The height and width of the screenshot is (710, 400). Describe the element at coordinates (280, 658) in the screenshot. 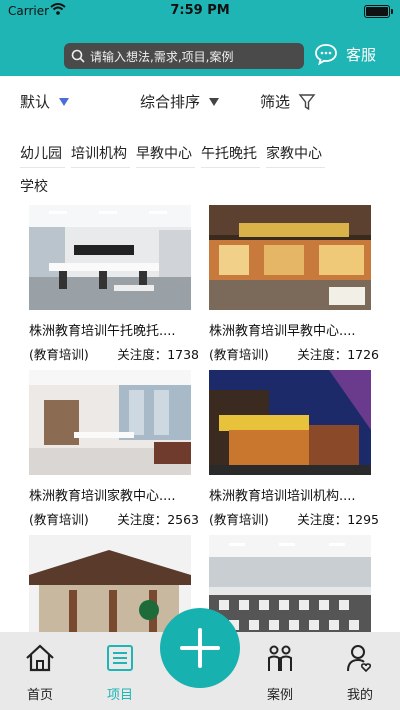

I see `people-icon` at that location.